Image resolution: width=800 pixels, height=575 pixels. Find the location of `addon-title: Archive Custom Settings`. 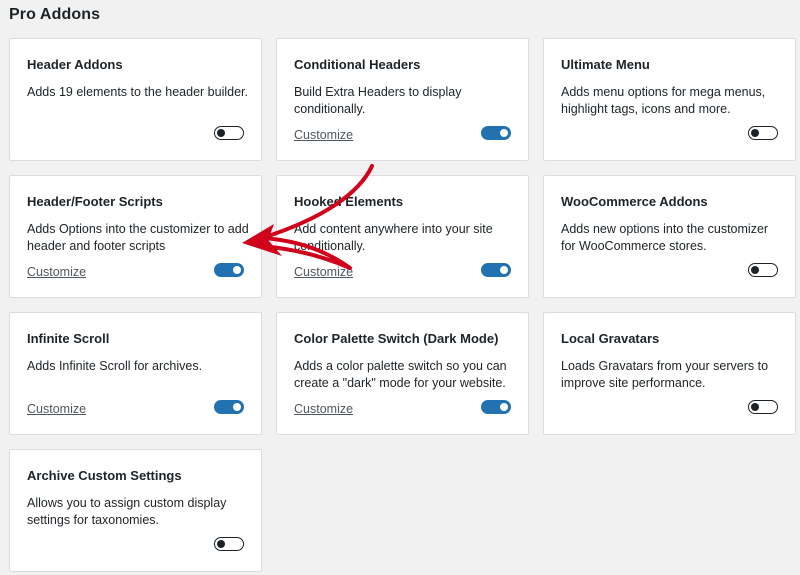

addon-title: Archive Custom Settings is located at coordinates (104, 475).